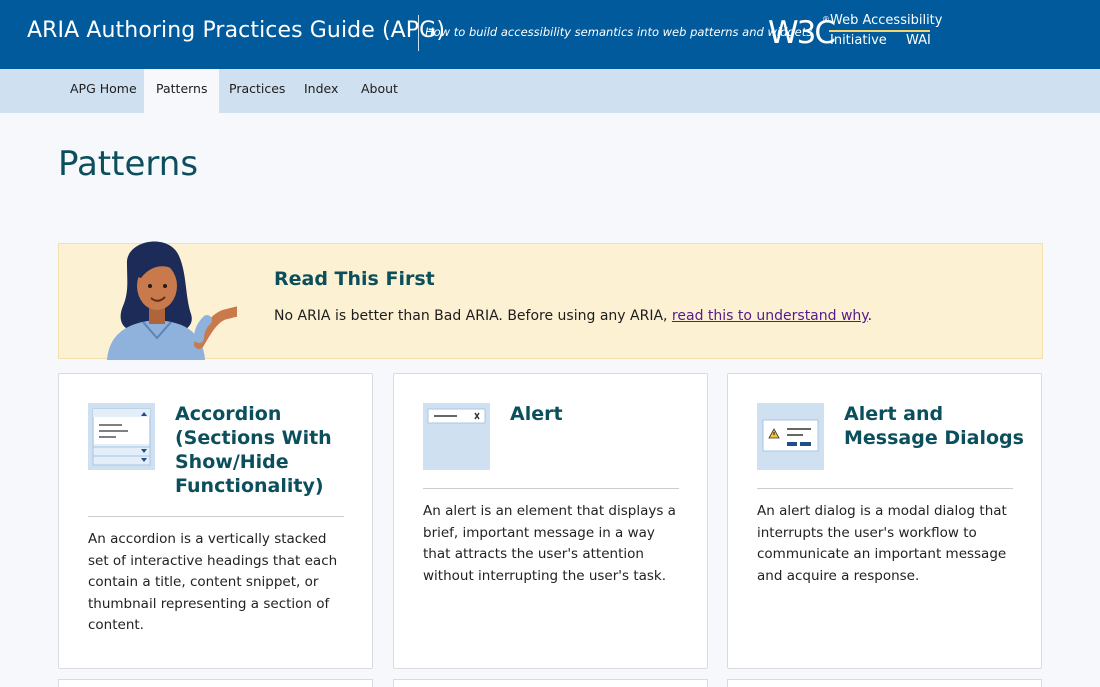  I want to click on wai-abbreviation: WAI, so click(918, 40).